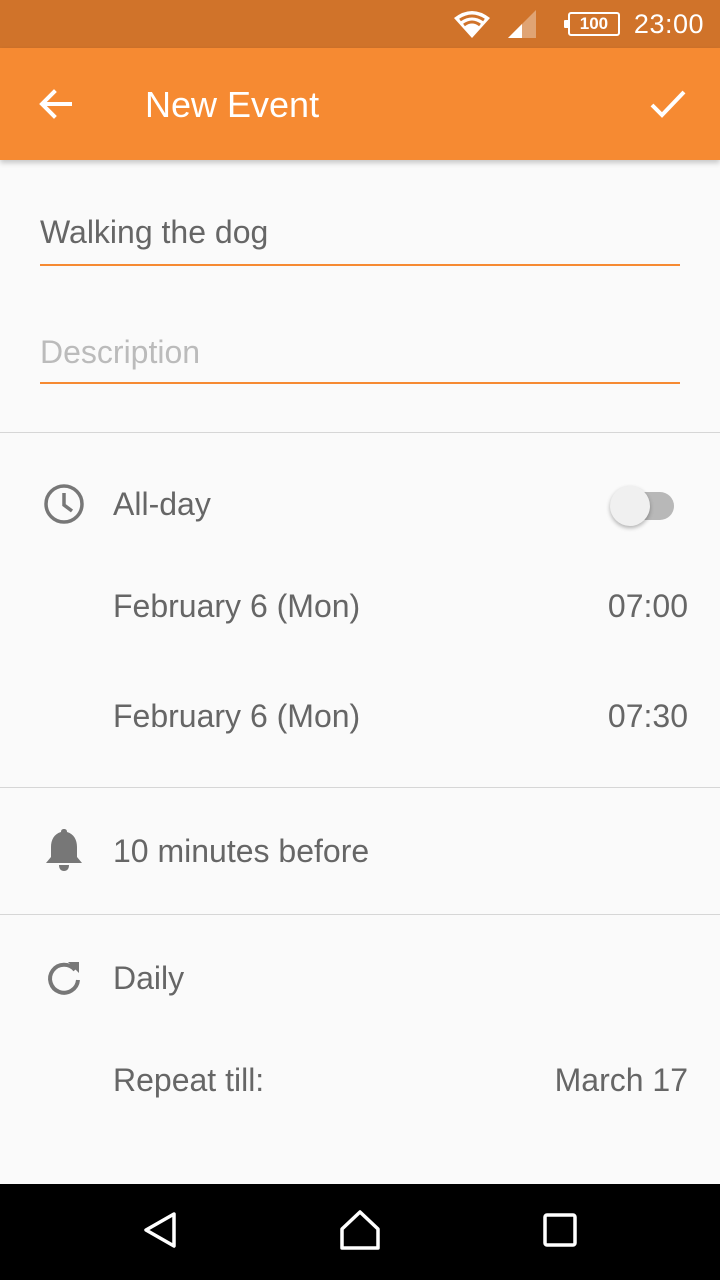 This screenshot has height=1280, width=720. I want to click on navigation-bar, so click(360, 1232).